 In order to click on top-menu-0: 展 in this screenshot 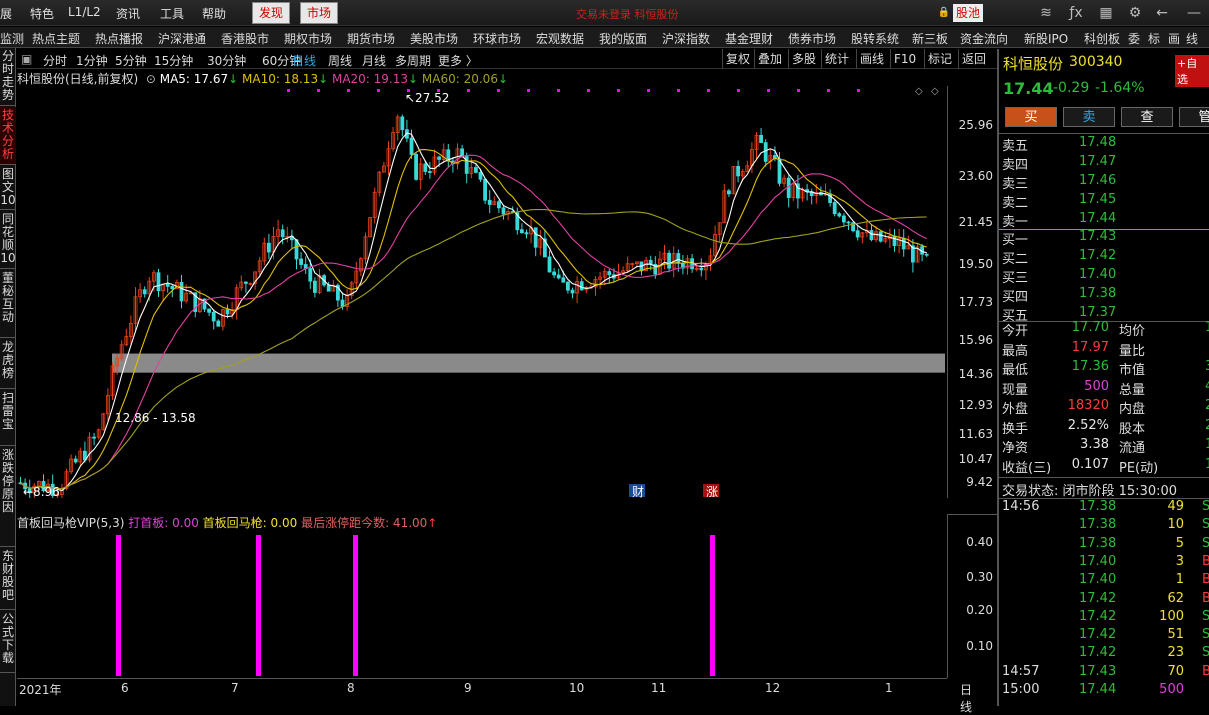, I will do `click(6, 13)`.